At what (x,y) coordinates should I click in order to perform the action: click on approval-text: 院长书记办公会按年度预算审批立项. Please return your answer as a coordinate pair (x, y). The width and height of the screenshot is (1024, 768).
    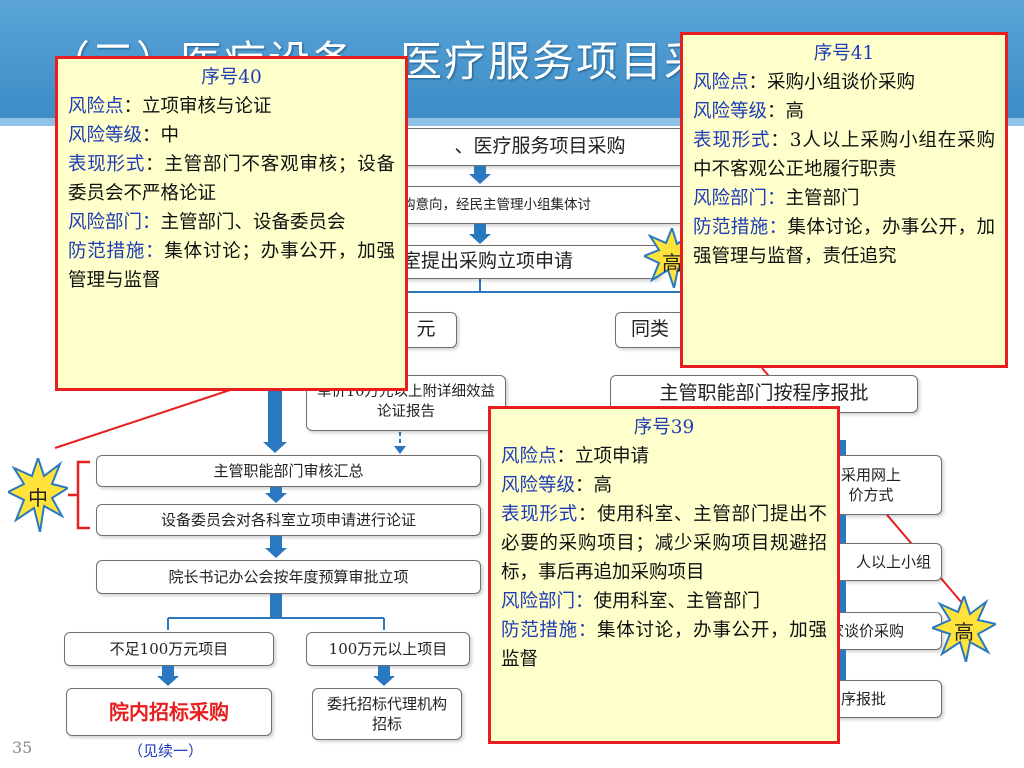
    Looking at the image, I should click on (288, 576).